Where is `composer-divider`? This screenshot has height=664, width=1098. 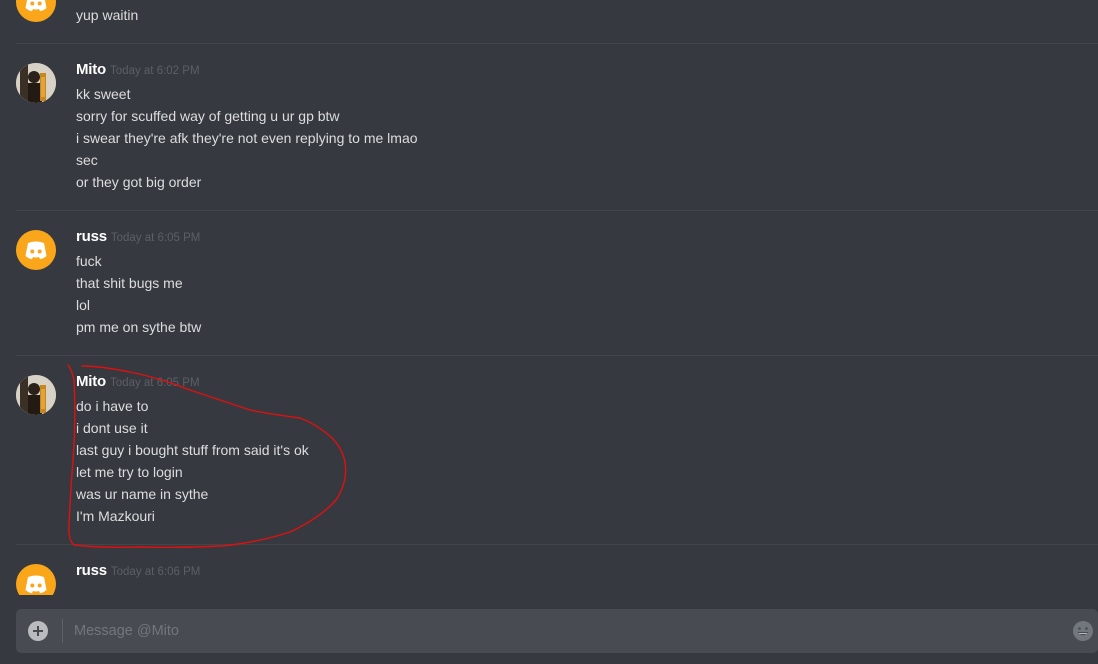
composer-divider is located at coordinates (62, 631).